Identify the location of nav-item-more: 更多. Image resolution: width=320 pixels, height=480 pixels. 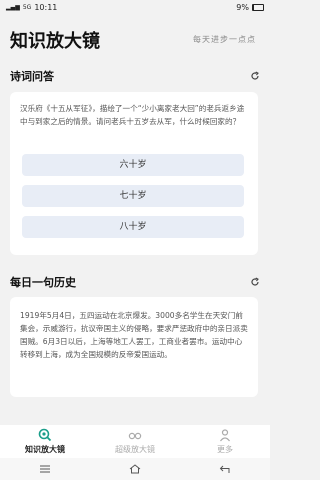
(225, 441).